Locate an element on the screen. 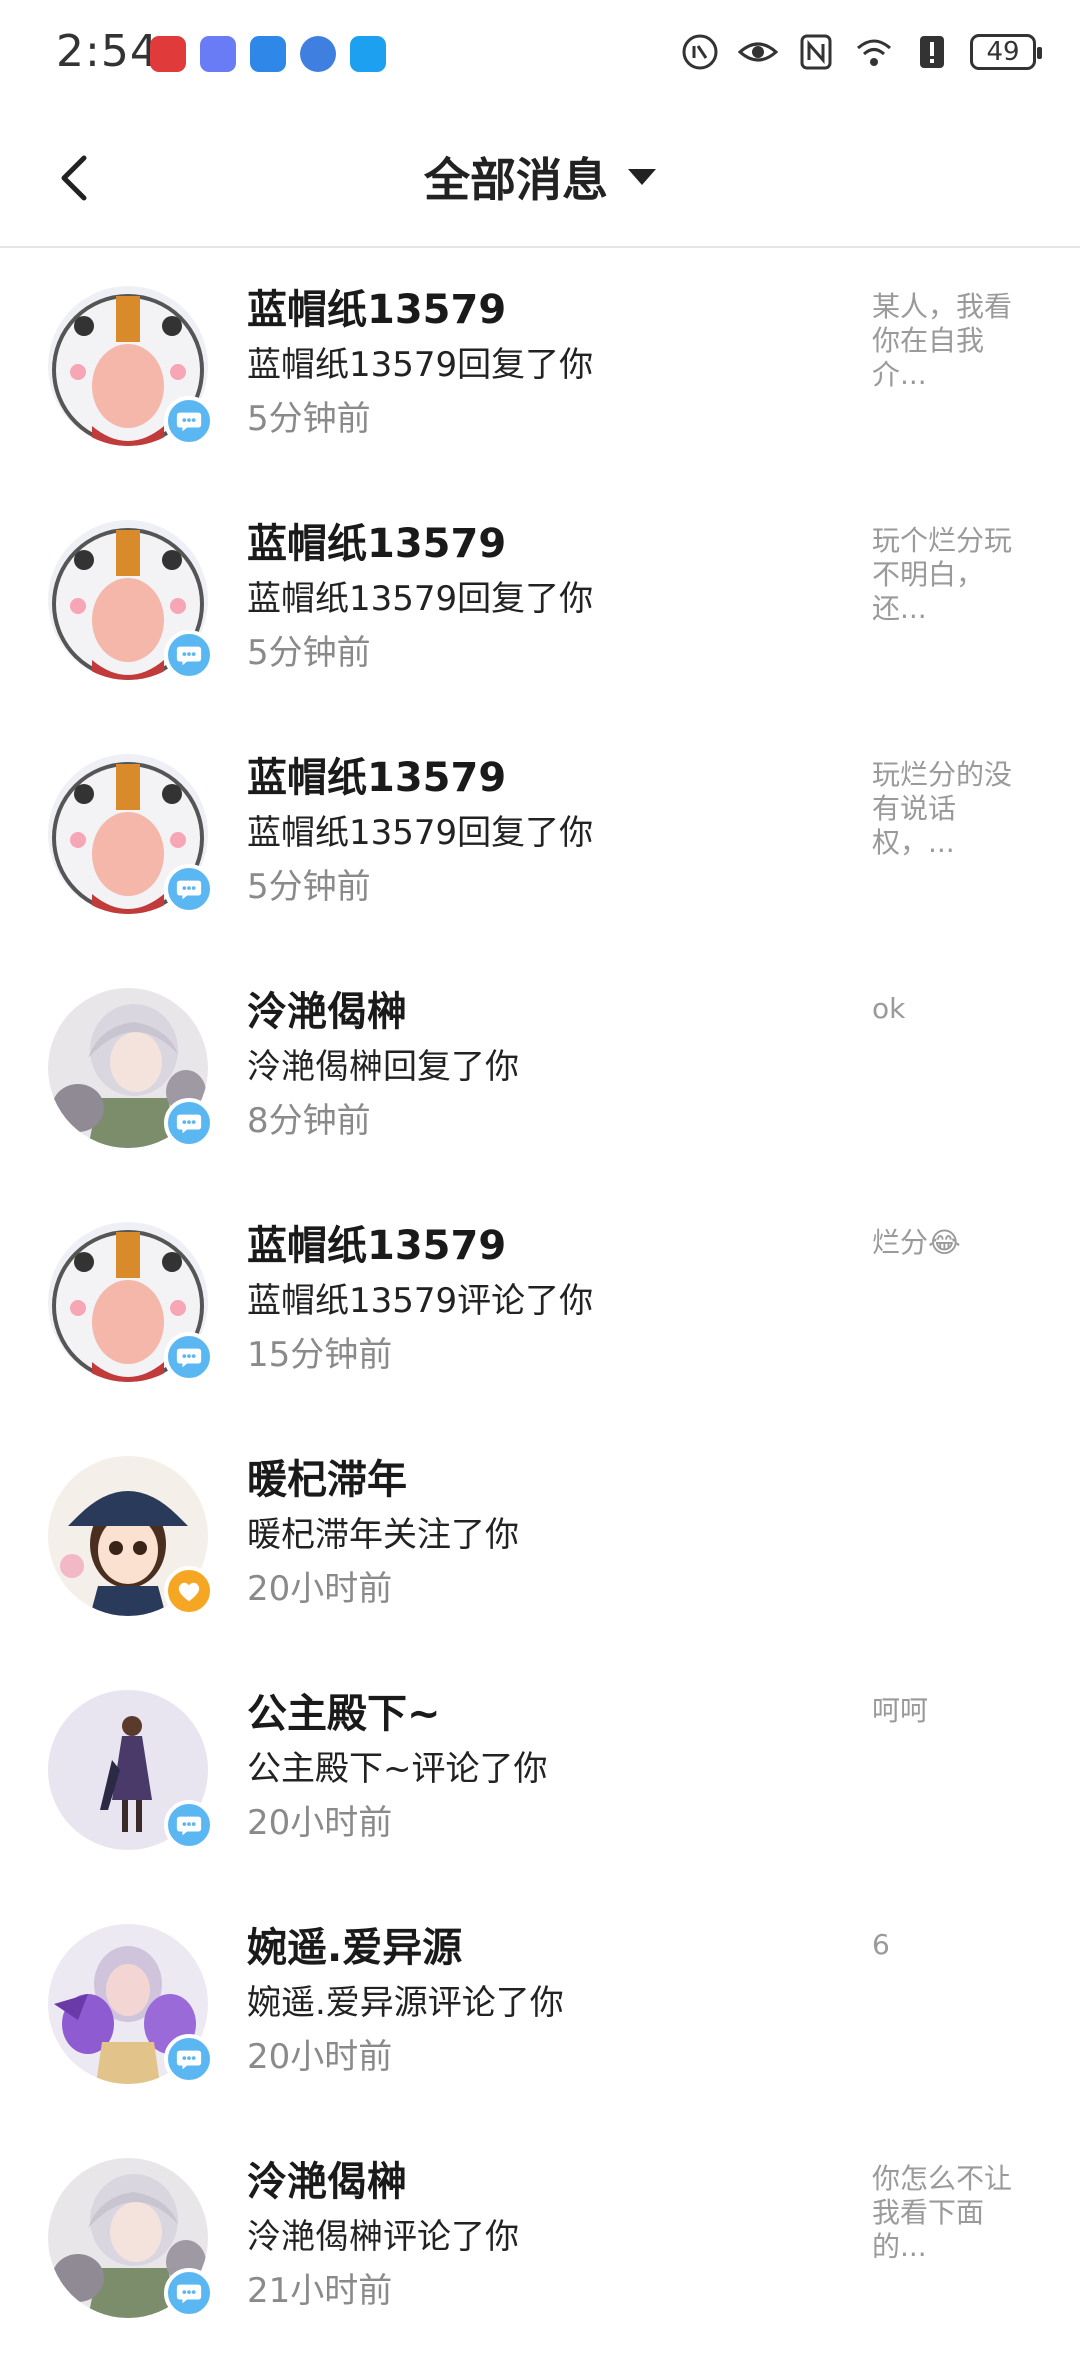 The width and height of the screenshot is (1080, 2354). page-title: 全部消息 is located at coordinates (516, 180).